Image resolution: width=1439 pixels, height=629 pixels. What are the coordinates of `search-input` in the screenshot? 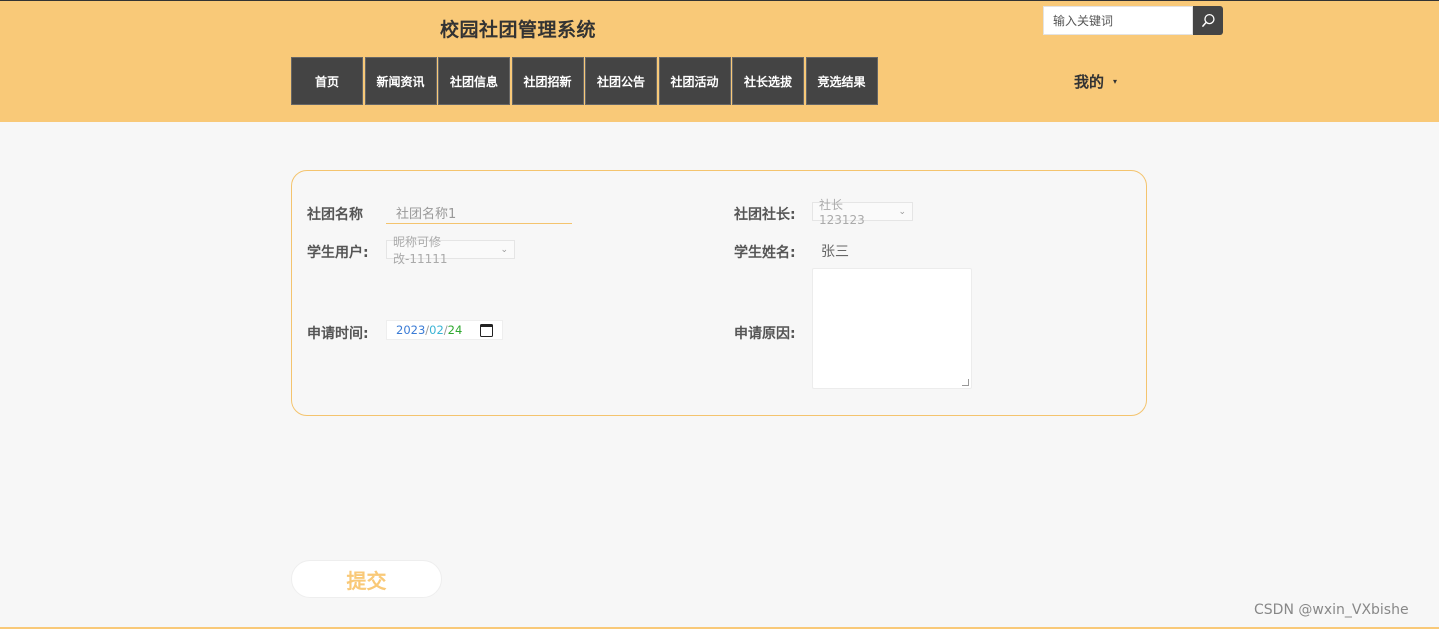 It's located at (1118, 20).